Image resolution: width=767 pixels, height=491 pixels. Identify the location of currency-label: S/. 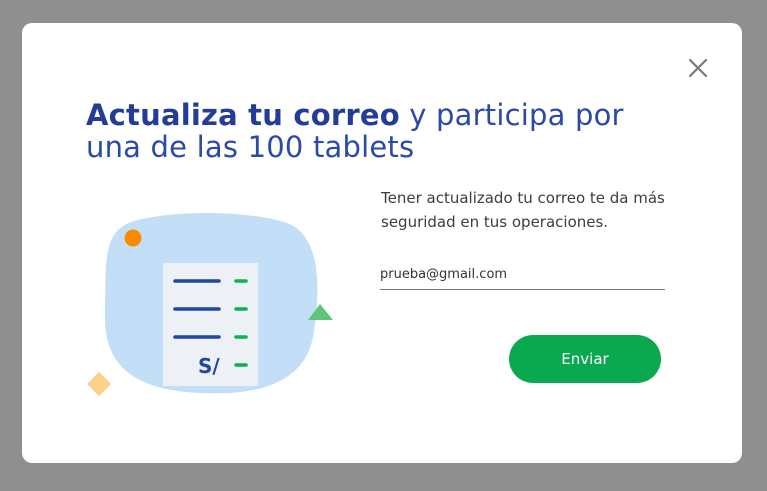
(209, 366).